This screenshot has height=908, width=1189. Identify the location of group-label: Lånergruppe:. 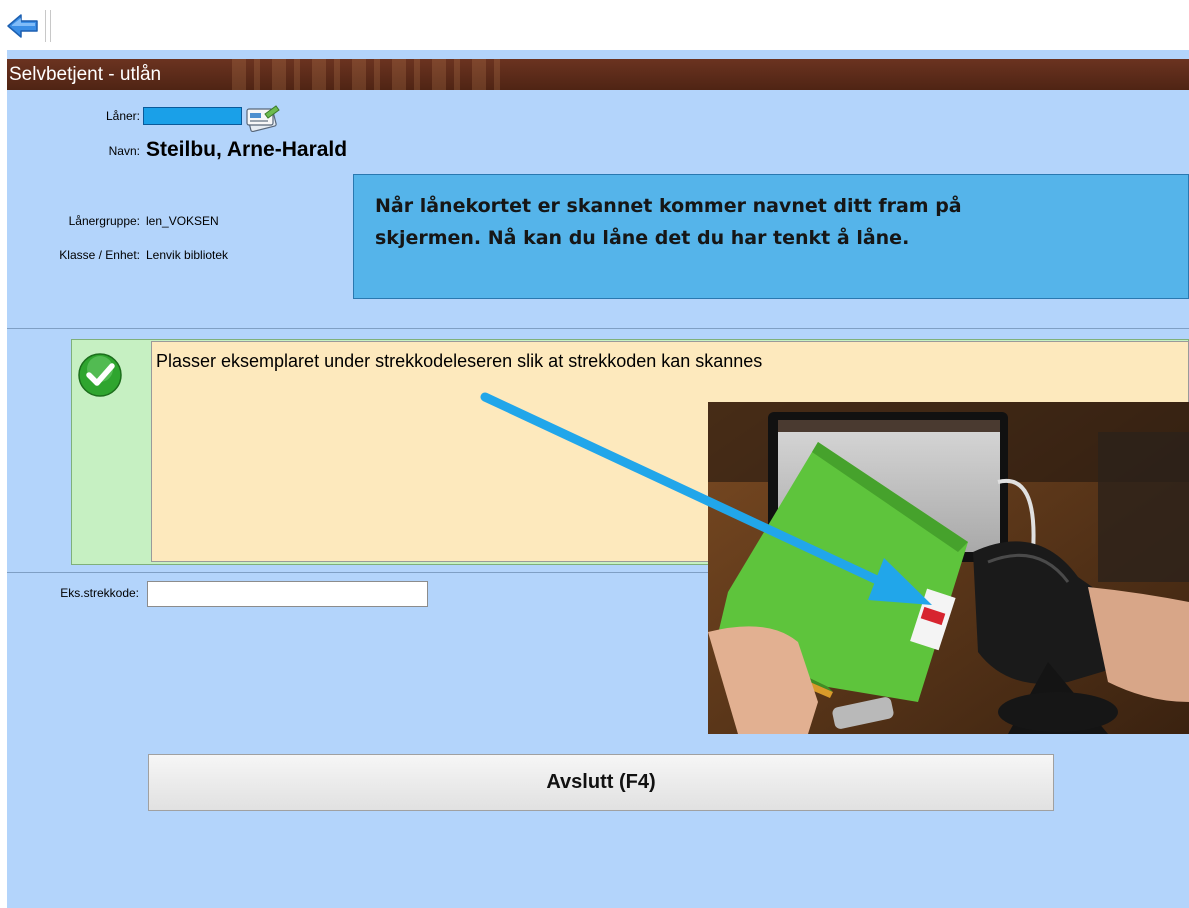
(104, 221).